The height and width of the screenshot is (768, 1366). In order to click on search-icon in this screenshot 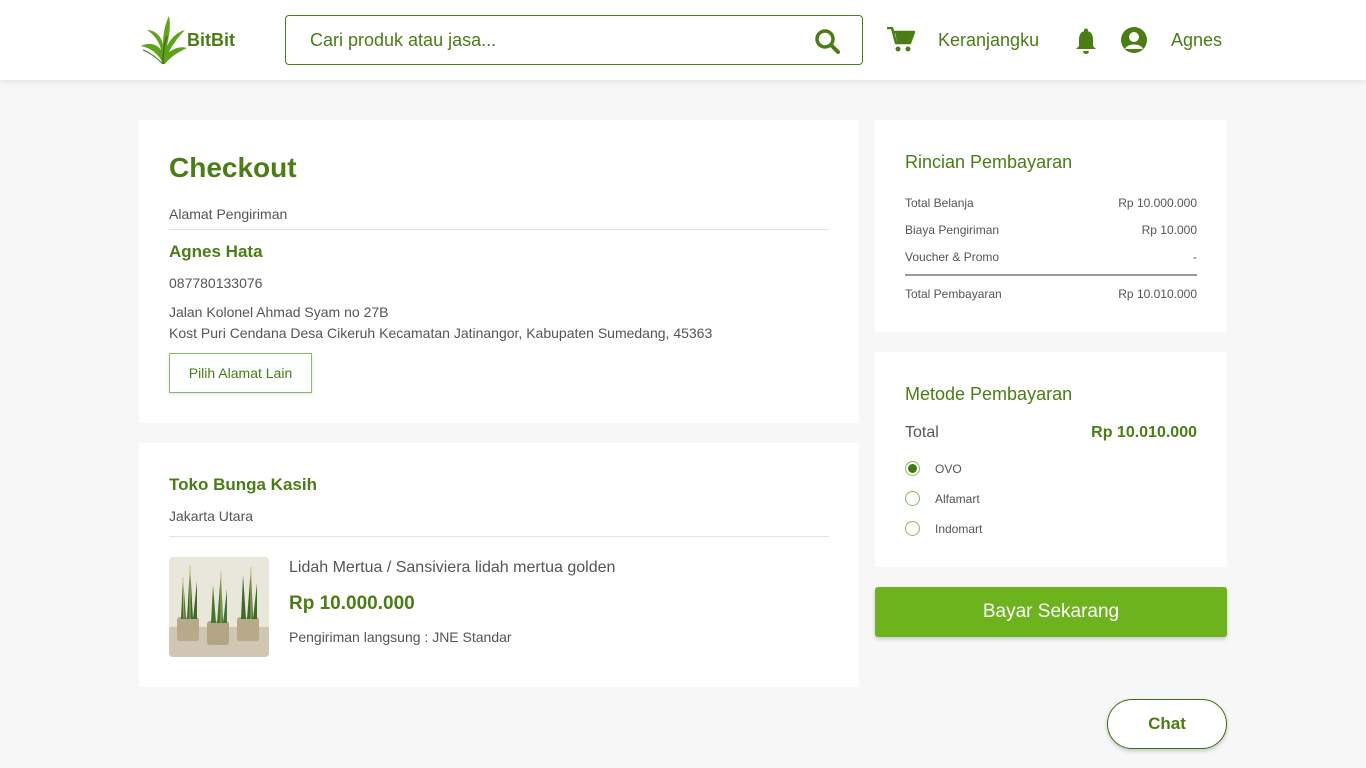, I will do `click(827, 41)`.